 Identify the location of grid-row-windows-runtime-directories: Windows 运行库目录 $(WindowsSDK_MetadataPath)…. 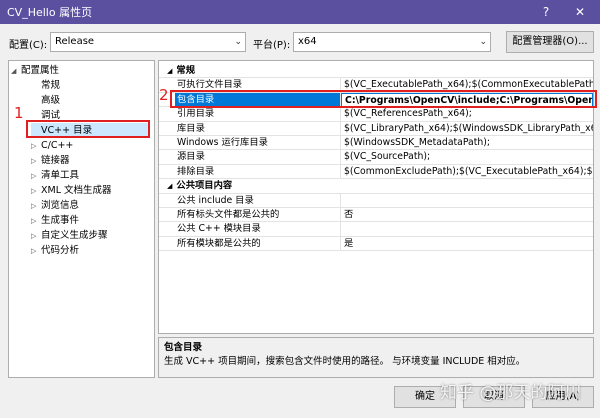
(376, 143).